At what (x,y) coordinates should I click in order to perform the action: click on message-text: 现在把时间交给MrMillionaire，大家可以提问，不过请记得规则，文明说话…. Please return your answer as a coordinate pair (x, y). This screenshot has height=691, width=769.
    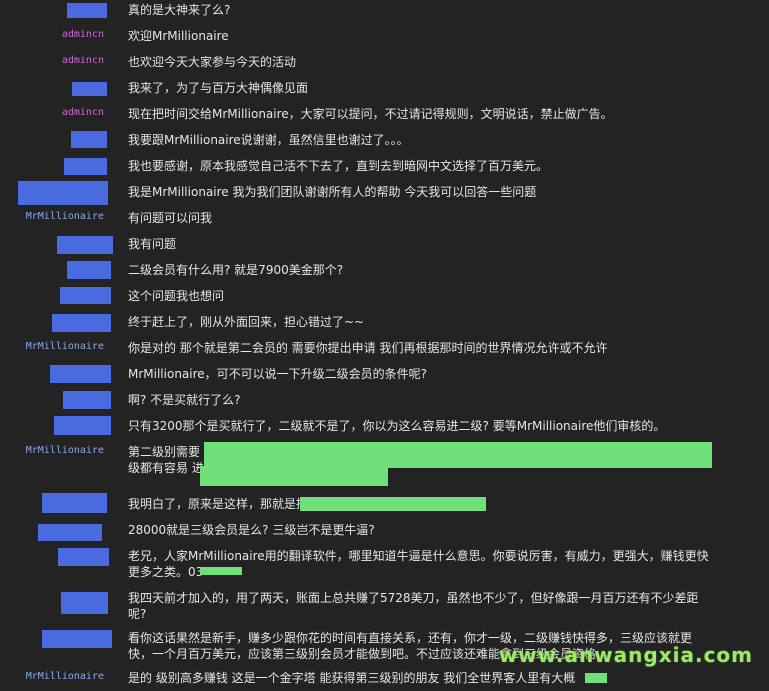
    Looking at the image, I should click on (370, 114).